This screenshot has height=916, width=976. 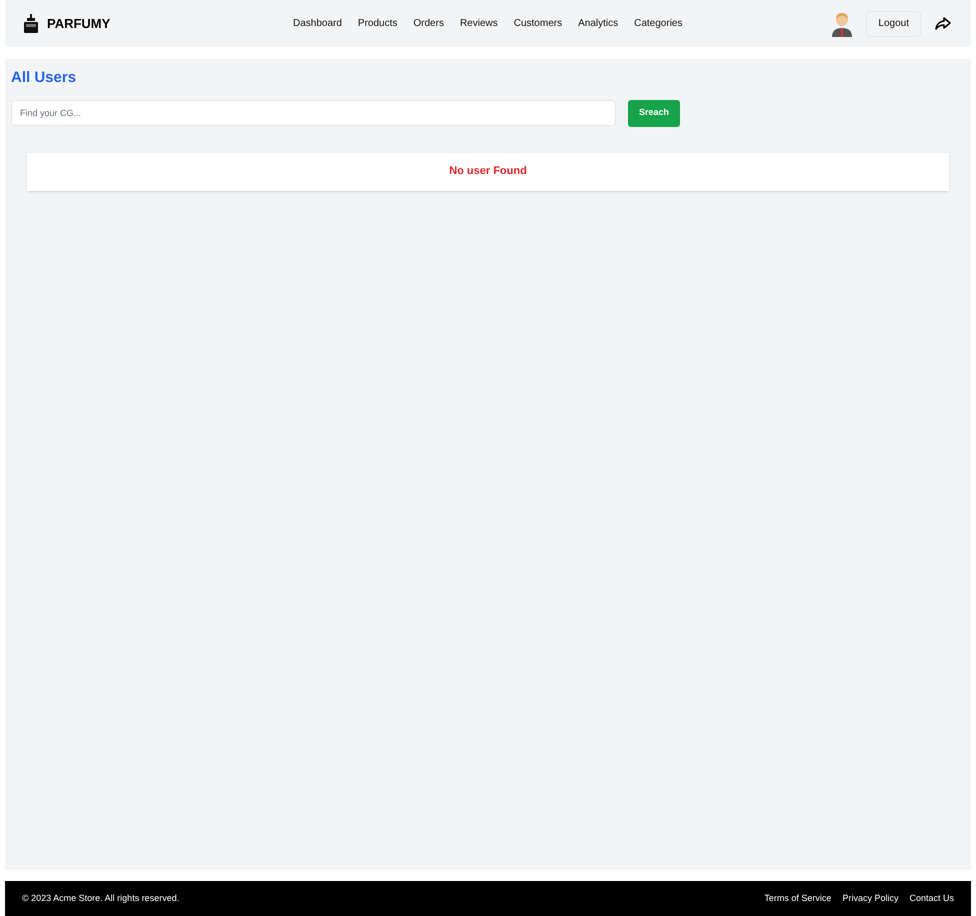 I want to click on nav-link: Products, so click(x=378, y=23).